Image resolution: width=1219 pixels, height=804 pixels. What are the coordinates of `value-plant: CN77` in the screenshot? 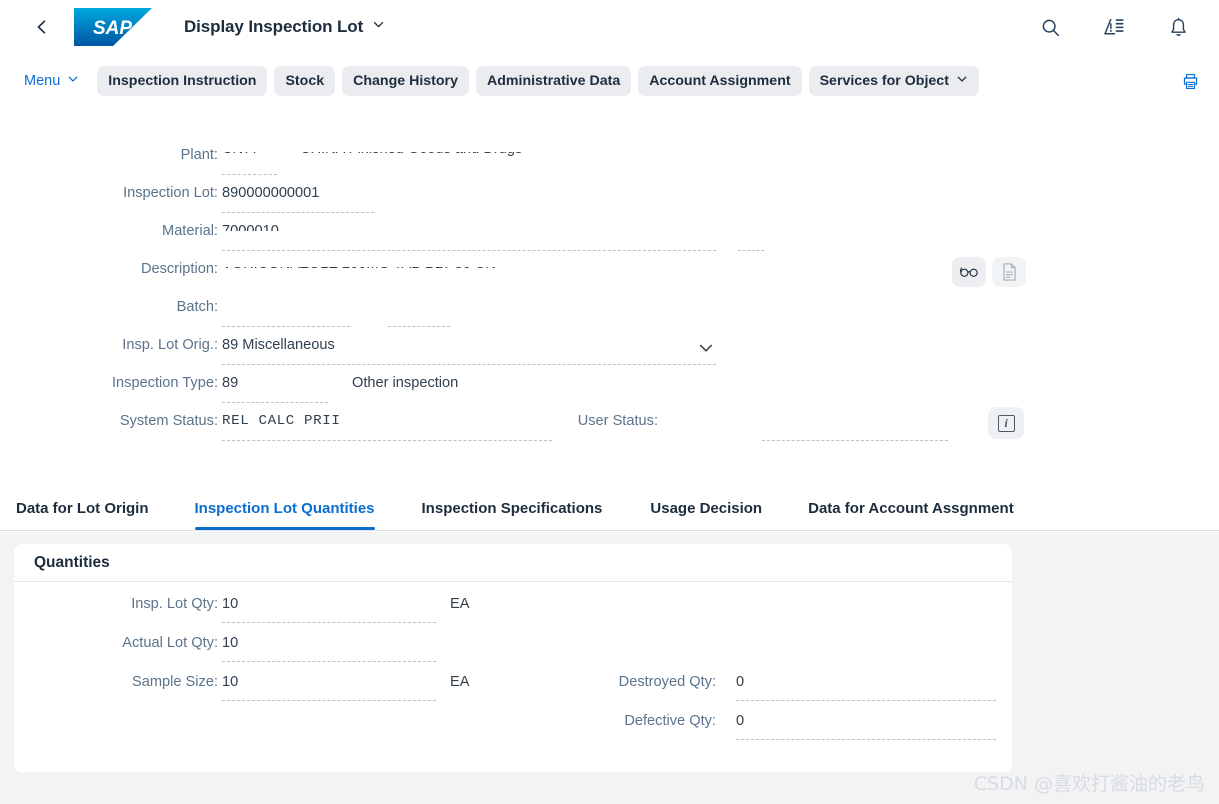 It's located at (252, 157).